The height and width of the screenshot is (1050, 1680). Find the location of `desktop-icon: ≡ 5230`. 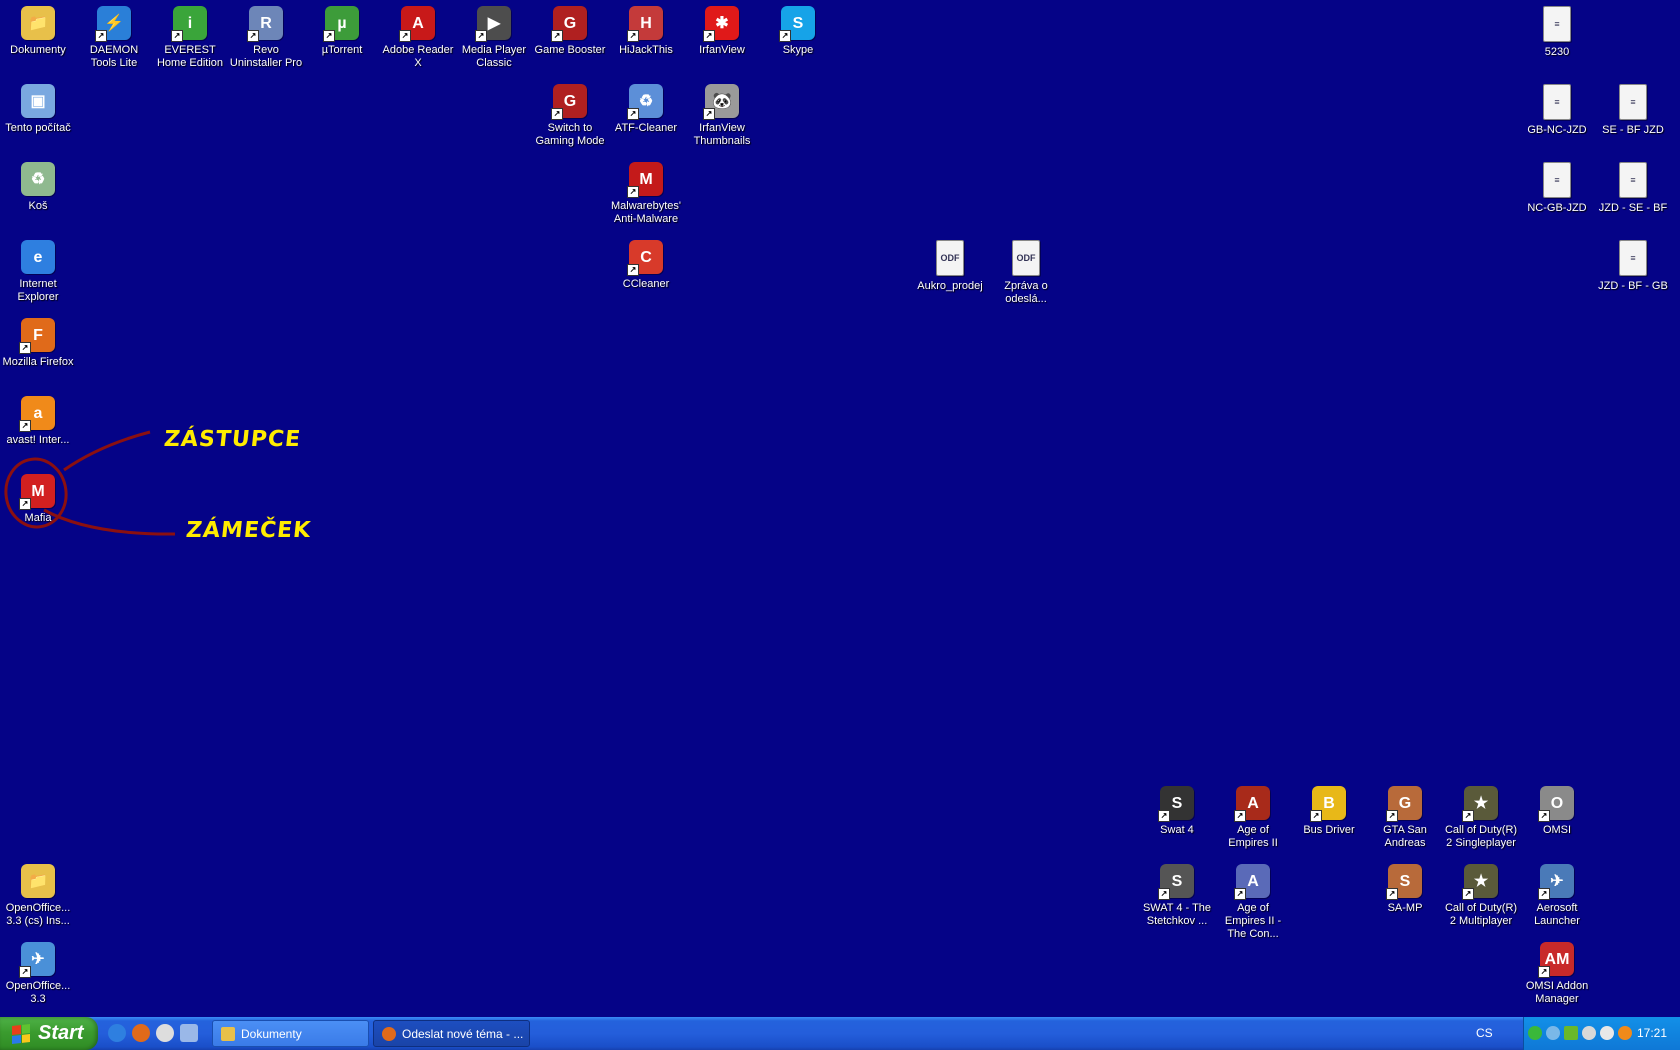

desktop-icon: ≡ 5230 is located at coordinates (1557, 30).